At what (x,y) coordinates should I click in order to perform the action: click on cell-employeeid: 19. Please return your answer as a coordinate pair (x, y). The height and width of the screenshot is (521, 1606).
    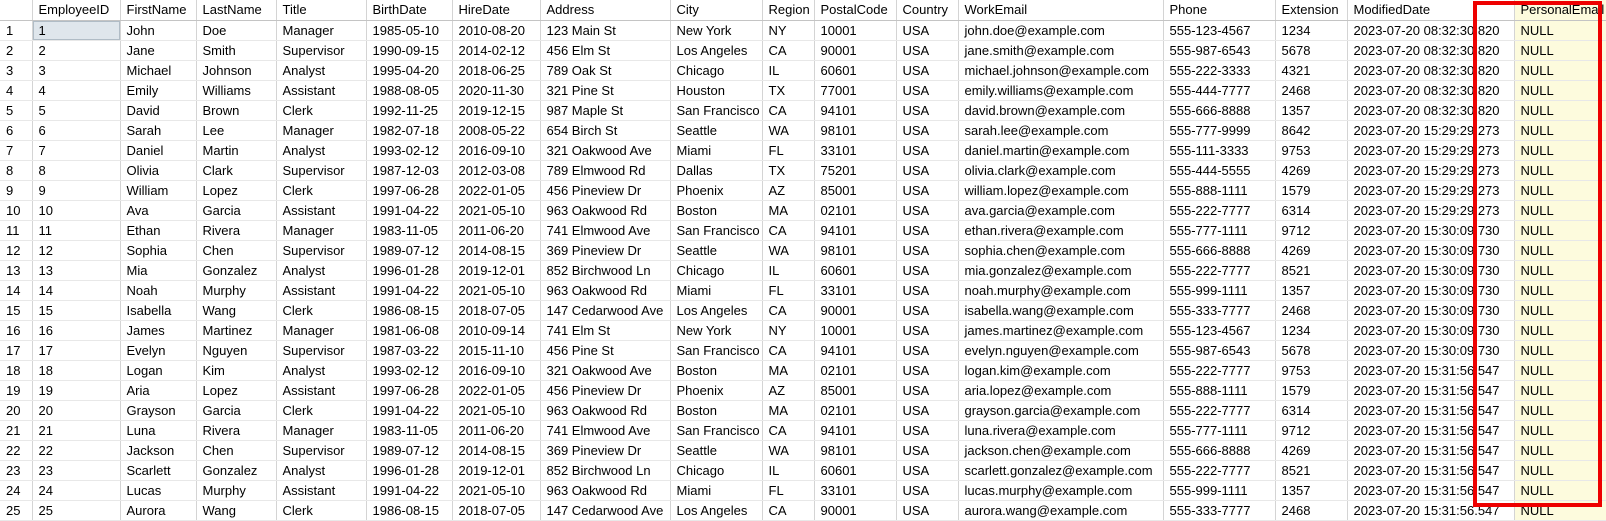
    Looking at the image, I should click on (76, 390).